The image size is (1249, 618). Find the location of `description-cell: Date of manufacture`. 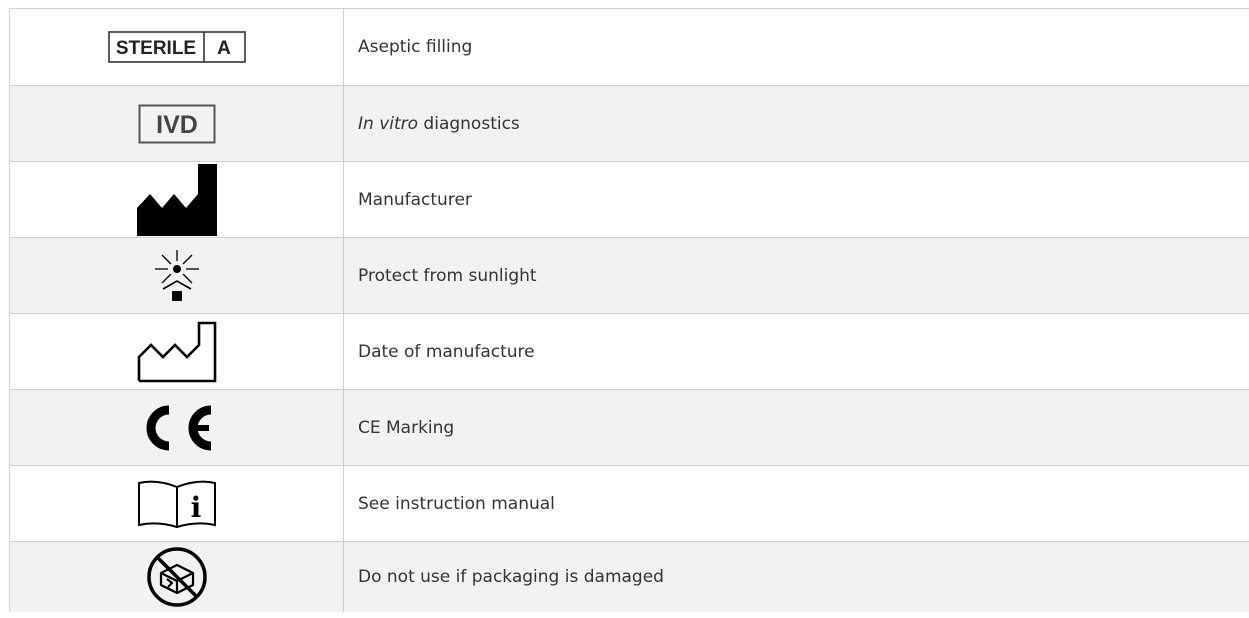

description-cell: Date of manufacture is located at coordinates (796, 351).